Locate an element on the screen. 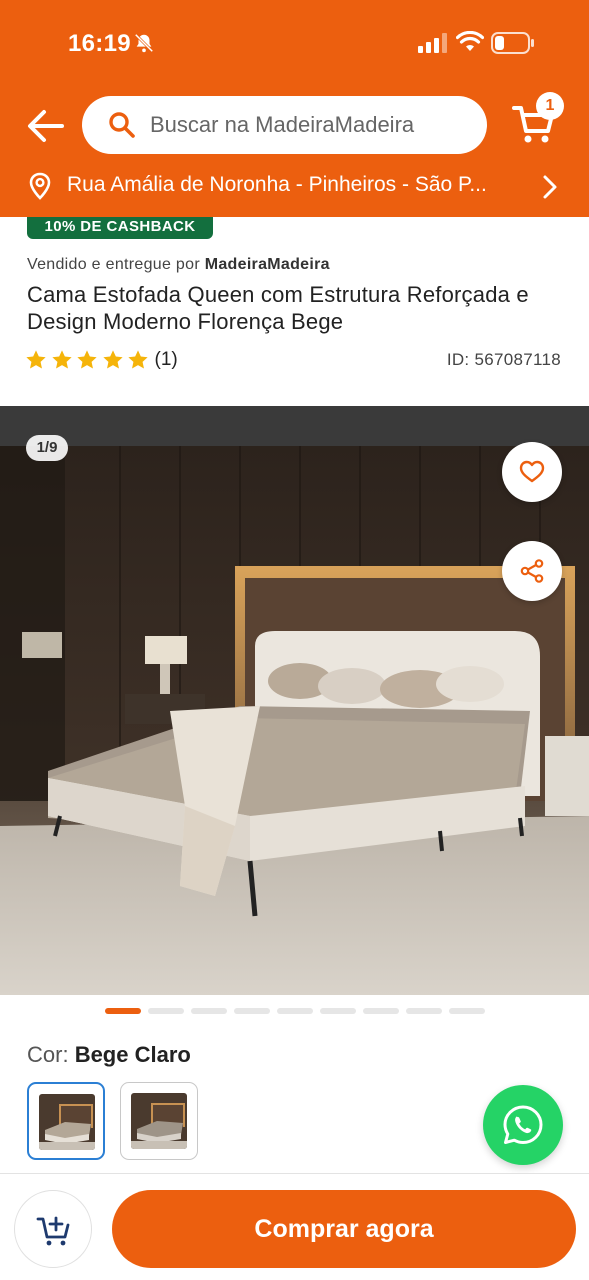  rating-count: (1) is located at coordinates (166, 359).